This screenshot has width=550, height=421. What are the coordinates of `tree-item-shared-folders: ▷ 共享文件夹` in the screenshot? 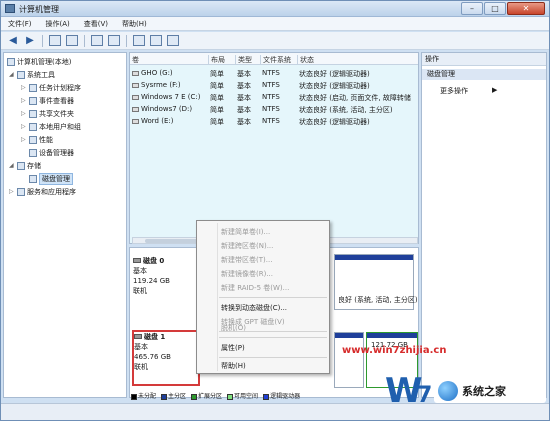 It's located at (47, 113).